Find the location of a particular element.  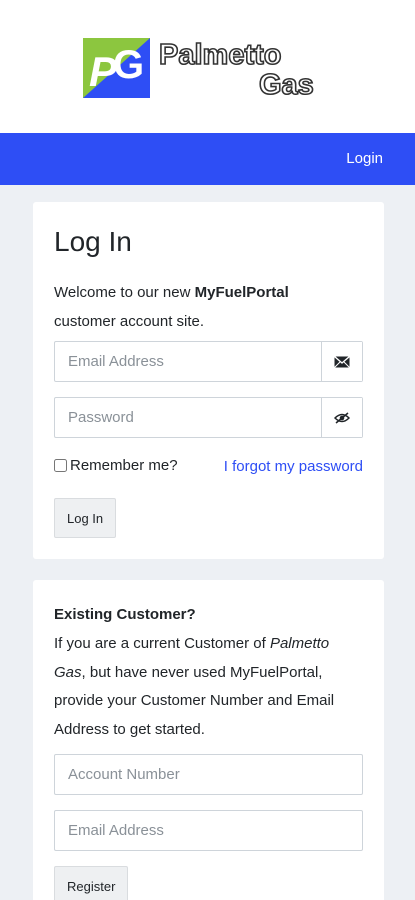

existing-customer-heading: Existing Customer? is located at coordinates (125, 614).